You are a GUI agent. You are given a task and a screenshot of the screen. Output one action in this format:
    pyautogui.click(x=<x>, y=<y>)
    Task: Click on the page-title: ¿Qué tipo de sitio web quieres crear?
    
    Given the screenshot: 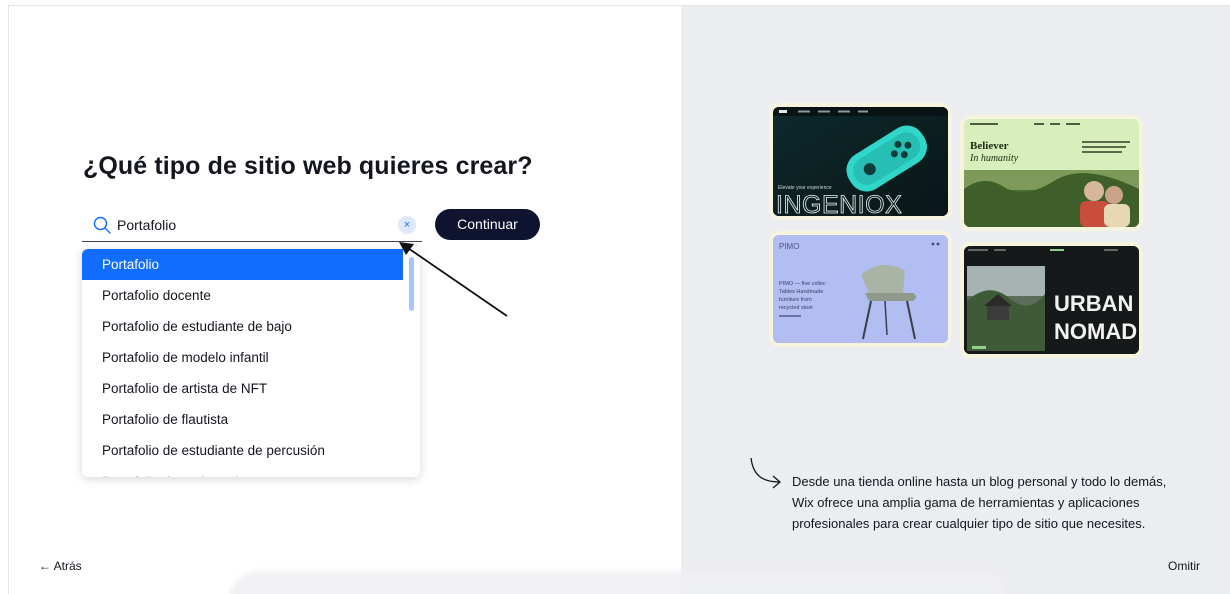 What is the action you would take?
    pyautogui.click(x=308, y=166)
    